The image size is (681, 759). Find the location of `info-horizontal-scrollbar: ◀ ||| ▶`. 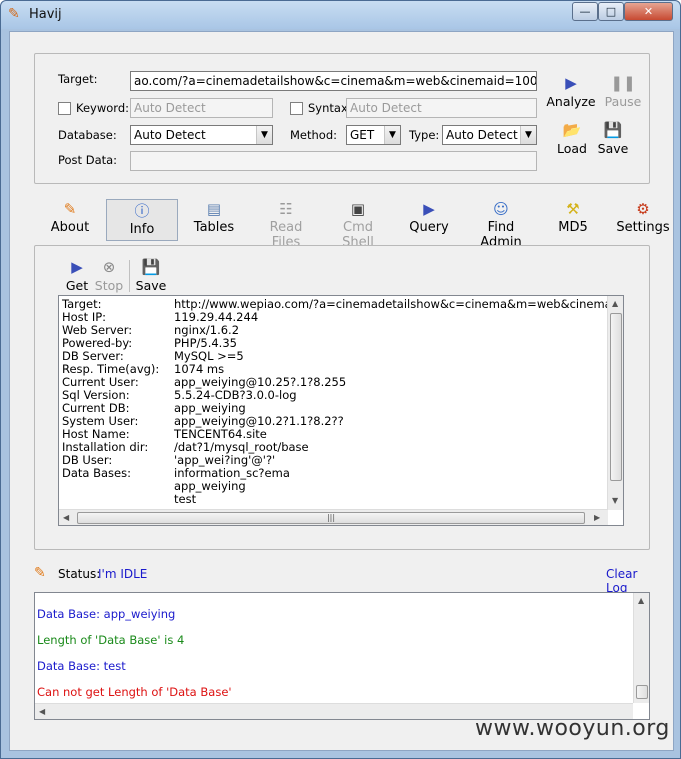

info-horizontal-scrollbar: ◀ ||| ▶ is located at coordinates (333, 517).